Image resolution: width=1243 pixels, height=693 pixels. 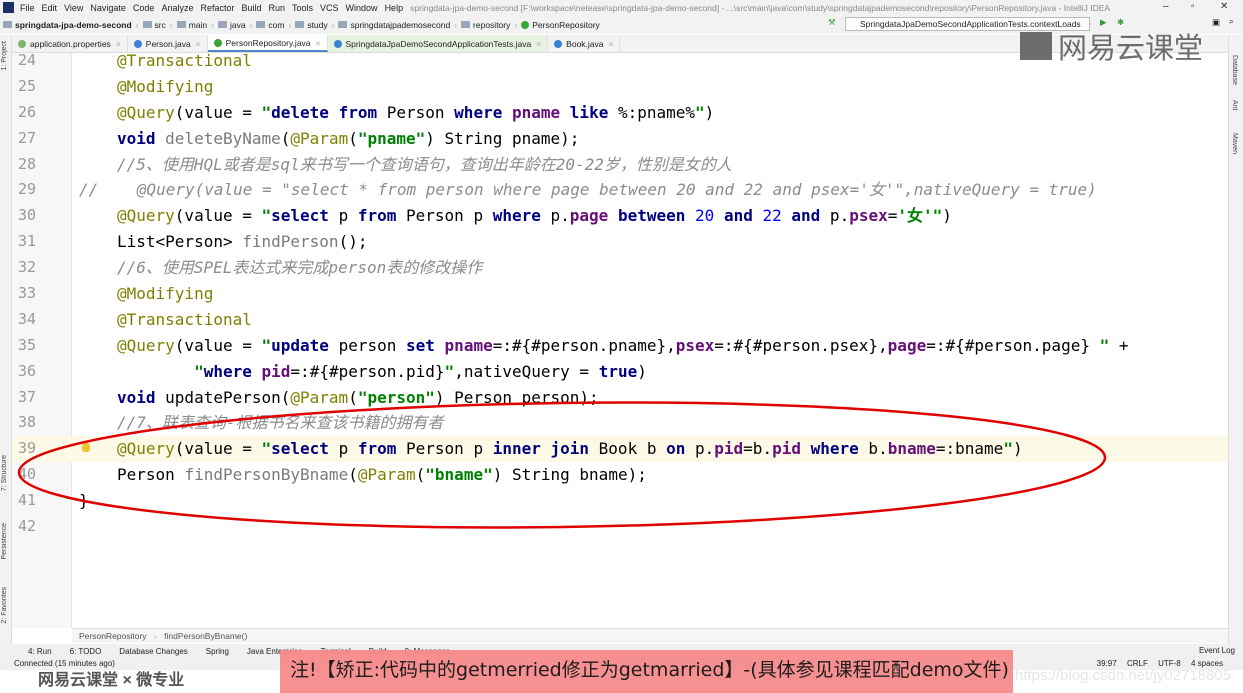 I want to click on code-token: pname, so click(x=468, y=345).